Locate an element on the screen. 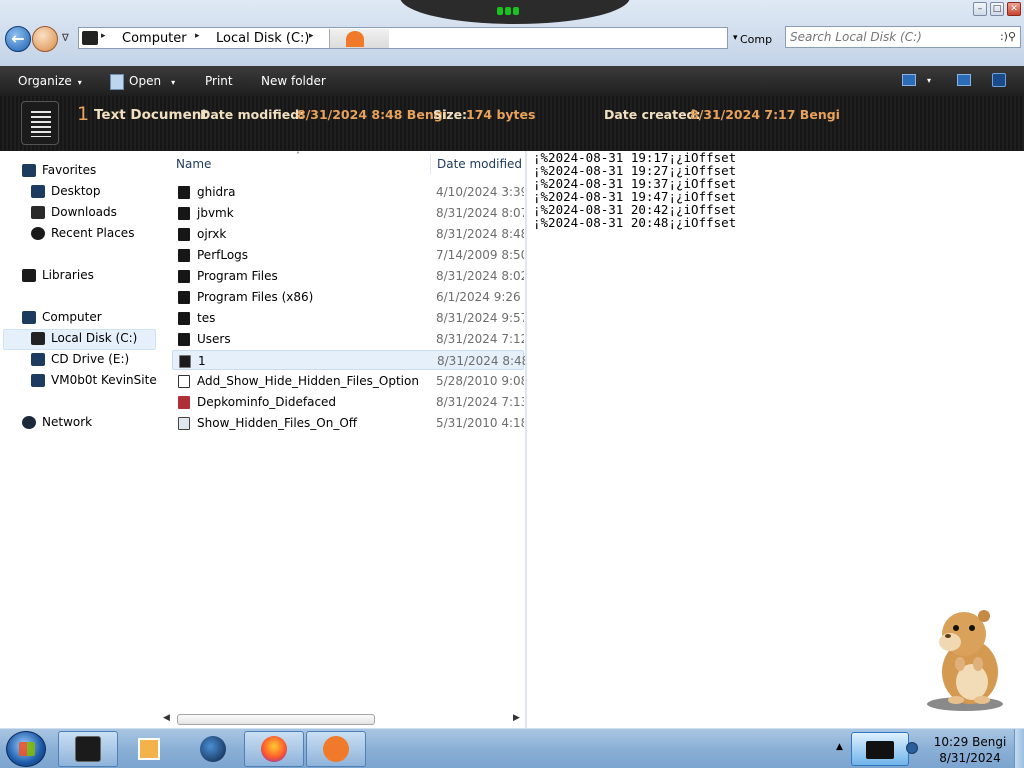 The image size is (1024, 768). notch-led-icon is located at coordinates (514, 9).